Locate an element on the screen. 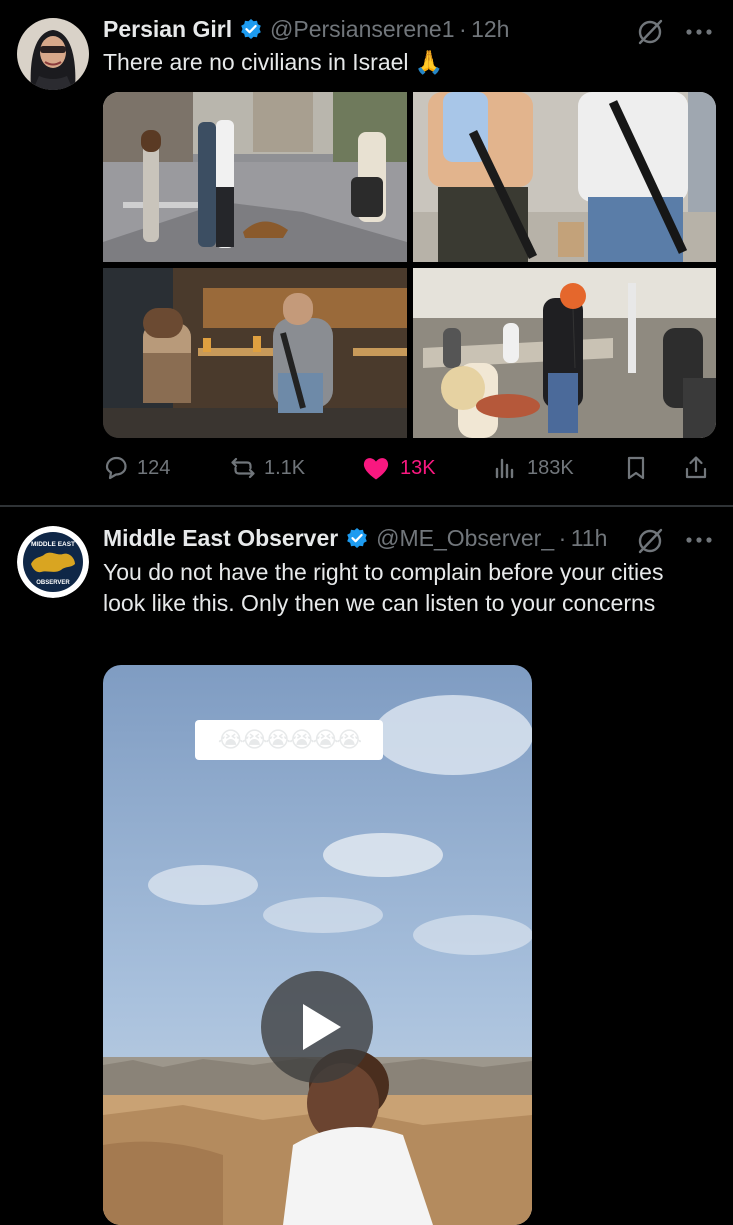  reply-count: 124 is located at coordinates (154, 467).